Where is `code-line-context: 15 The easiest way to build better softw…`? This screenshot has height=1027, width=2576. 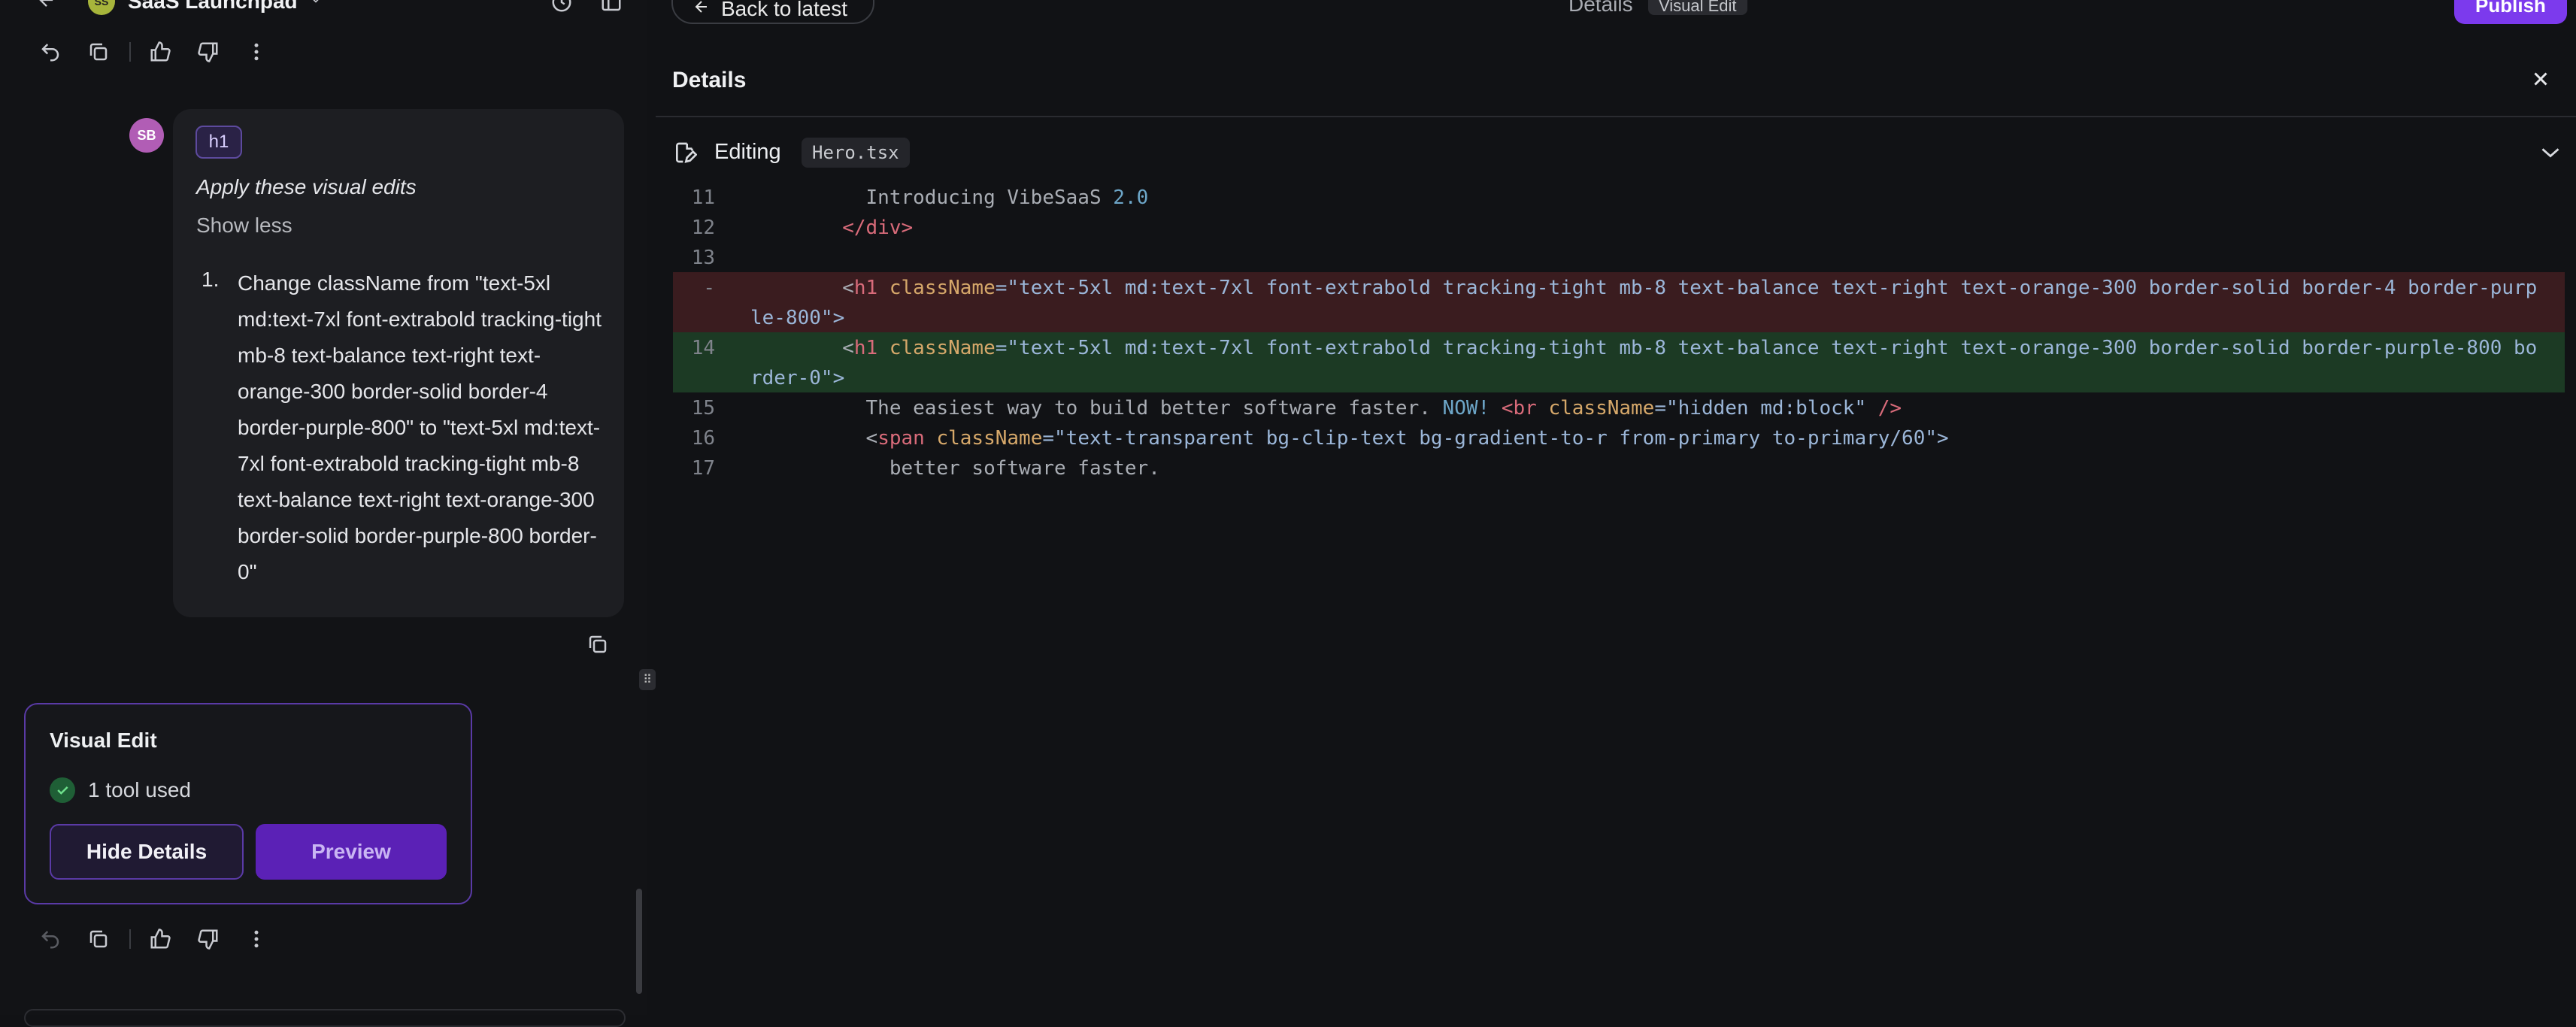
code-line-context: 15 The easiest way to build better softw… is located at coordinates (1619, 407).